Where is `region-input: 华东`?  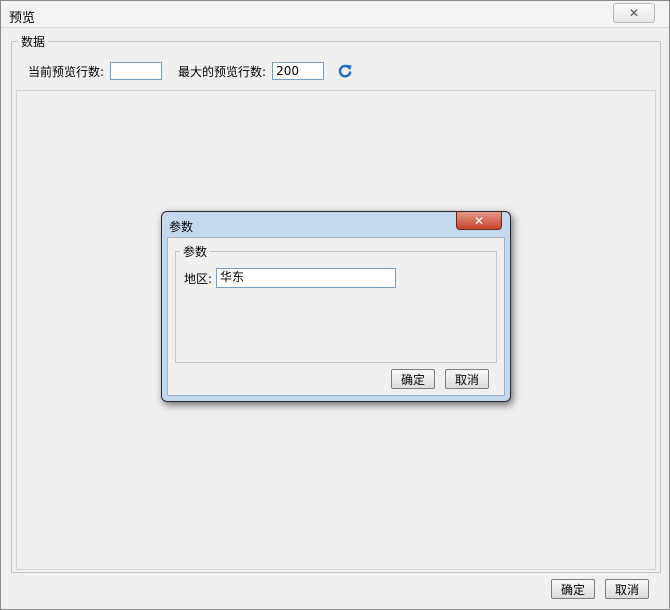
region-input: 华东 is located at coordinates (306, 278).